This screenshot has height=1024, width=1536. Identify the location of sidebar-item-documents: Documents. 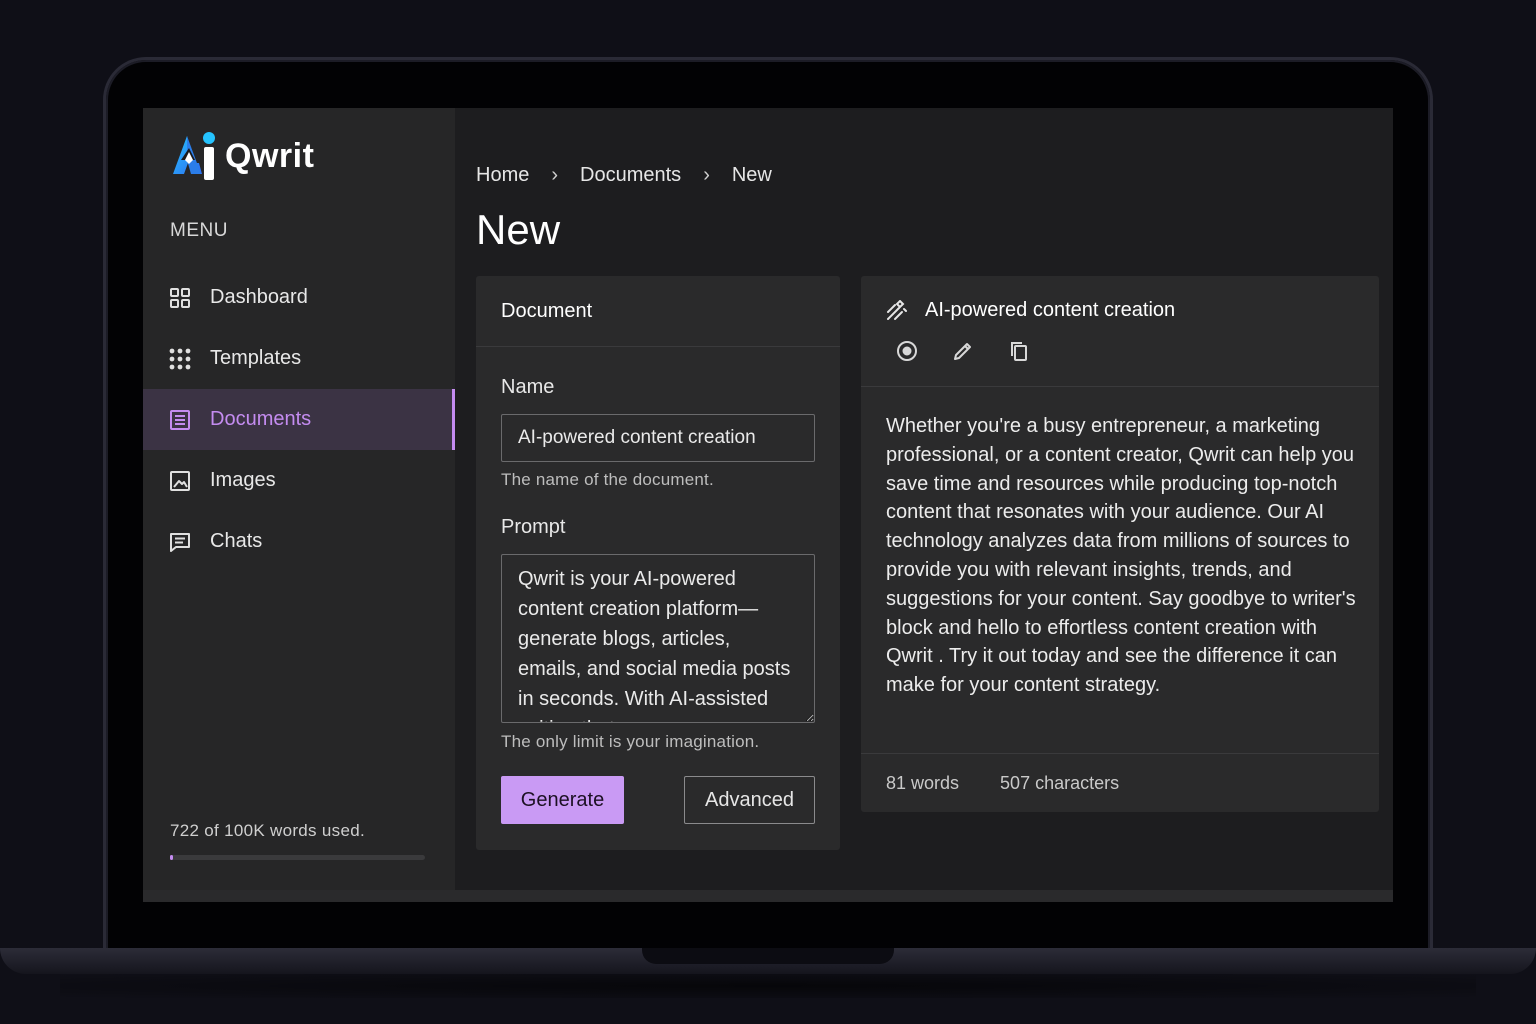
(299, 419).